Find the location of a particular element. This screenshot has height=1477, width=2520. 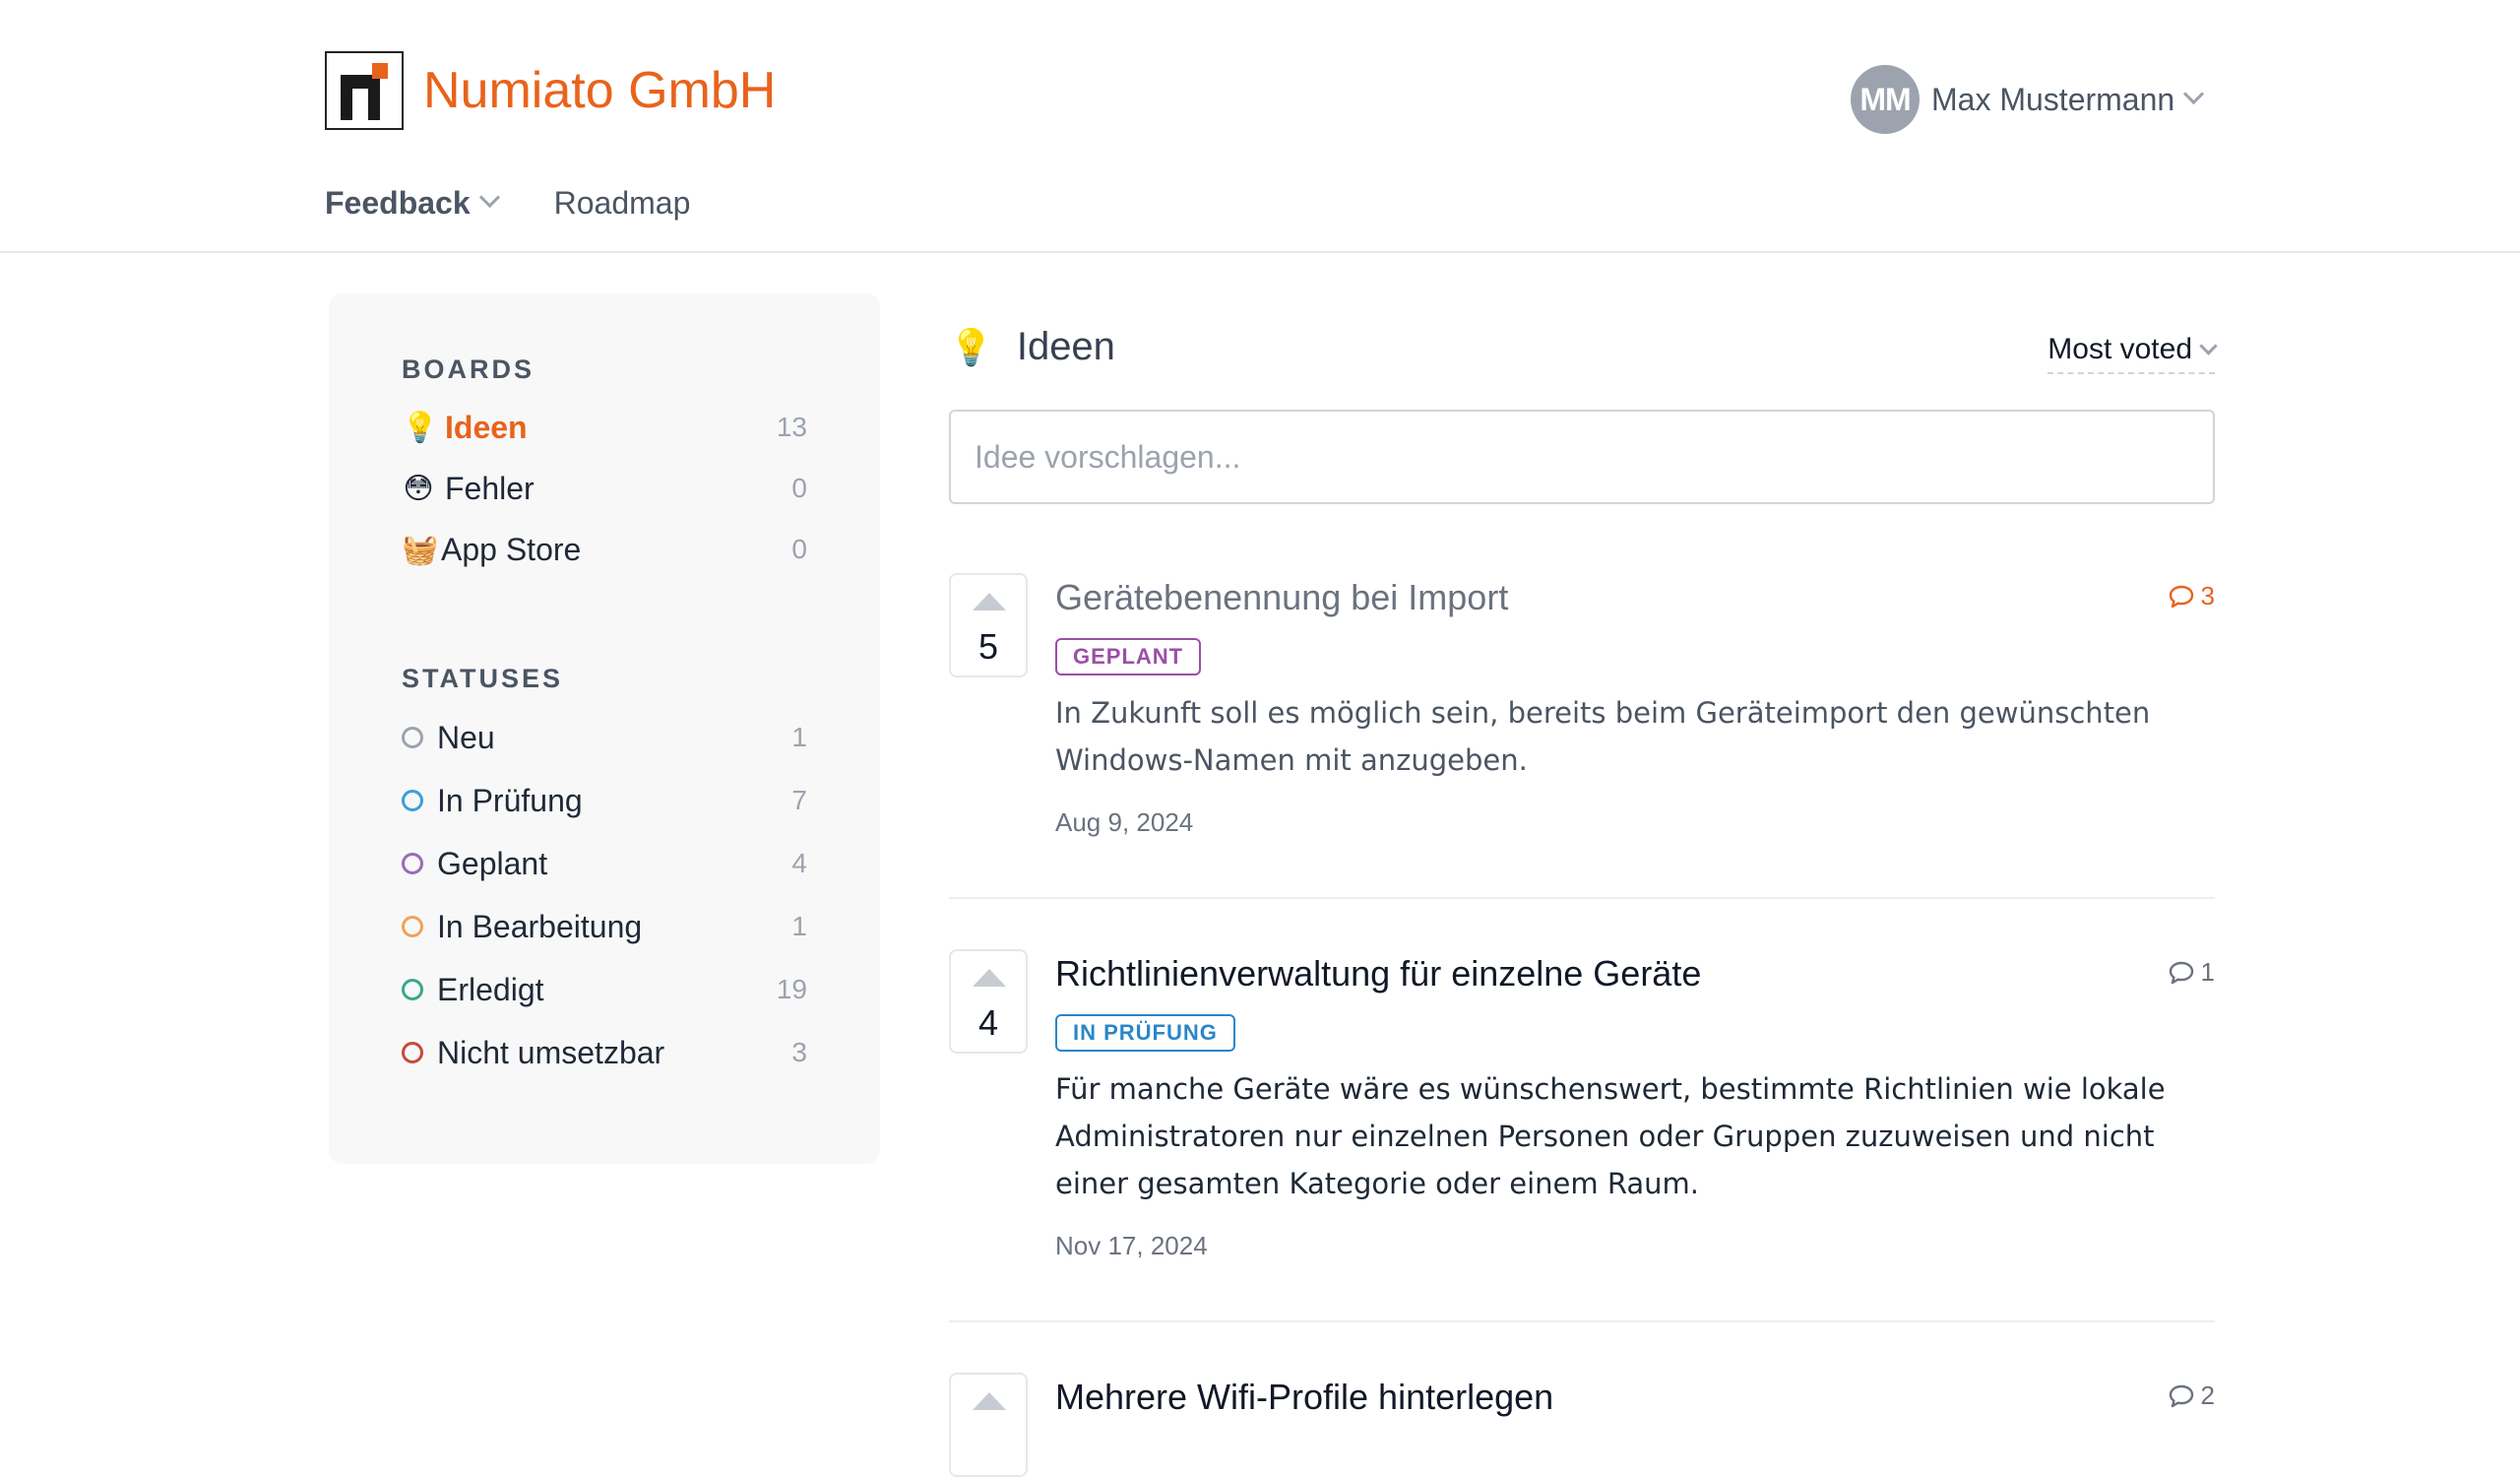

statuses-heading: STATUSES is located at coordinates (483, 679).